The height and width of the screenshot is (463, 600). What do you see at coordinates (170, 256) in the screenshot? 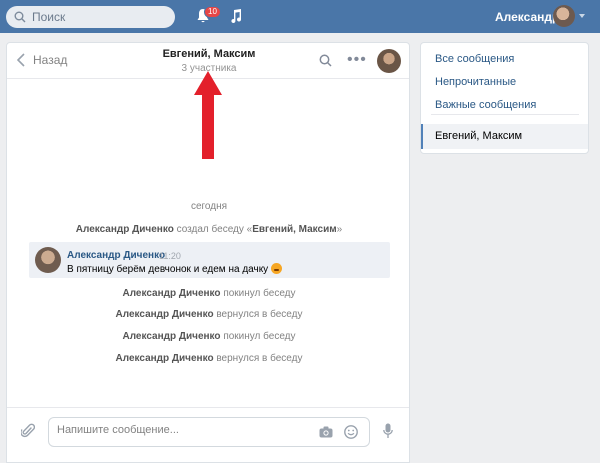
I see `message-time: 11:20` at bounding box center [170, 256].